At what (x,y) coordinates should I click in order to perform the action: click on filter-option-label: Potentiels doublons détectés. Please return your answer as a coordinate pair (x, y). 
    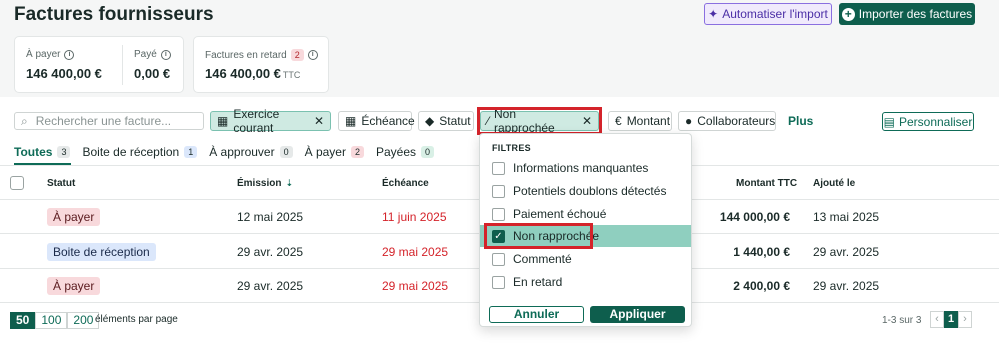
    Looking at the image, I should click on (590, 191).